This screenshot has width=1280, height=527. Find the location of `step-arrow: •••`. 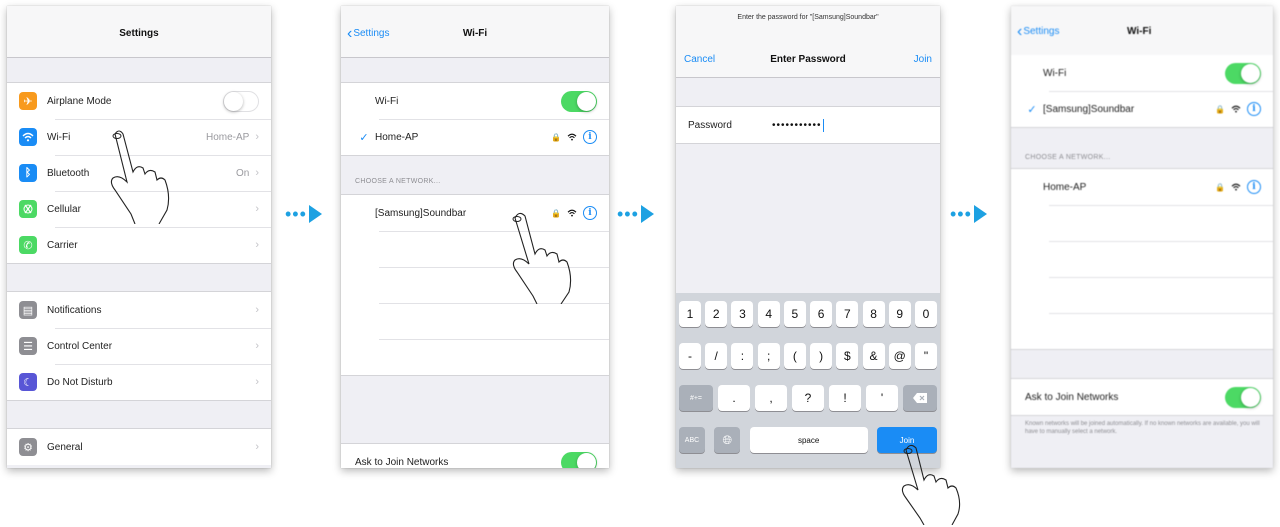

step-arrow: ••• is located at coordinates (303, 214).